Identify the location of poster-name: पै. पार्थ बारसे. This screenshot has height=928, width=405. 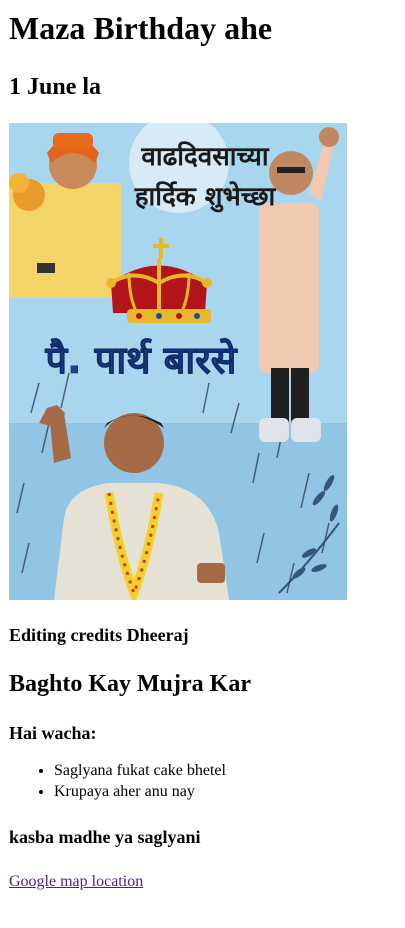
(141, 360).